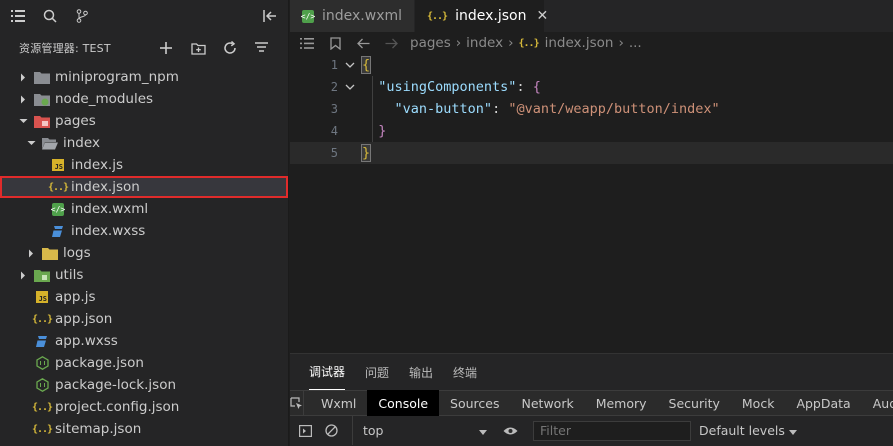 The height and width of the screenshot is (446, 893). Describe the element at coordinates (297, 403) in the screenshot. I see `inspect-element-icon` at that location.